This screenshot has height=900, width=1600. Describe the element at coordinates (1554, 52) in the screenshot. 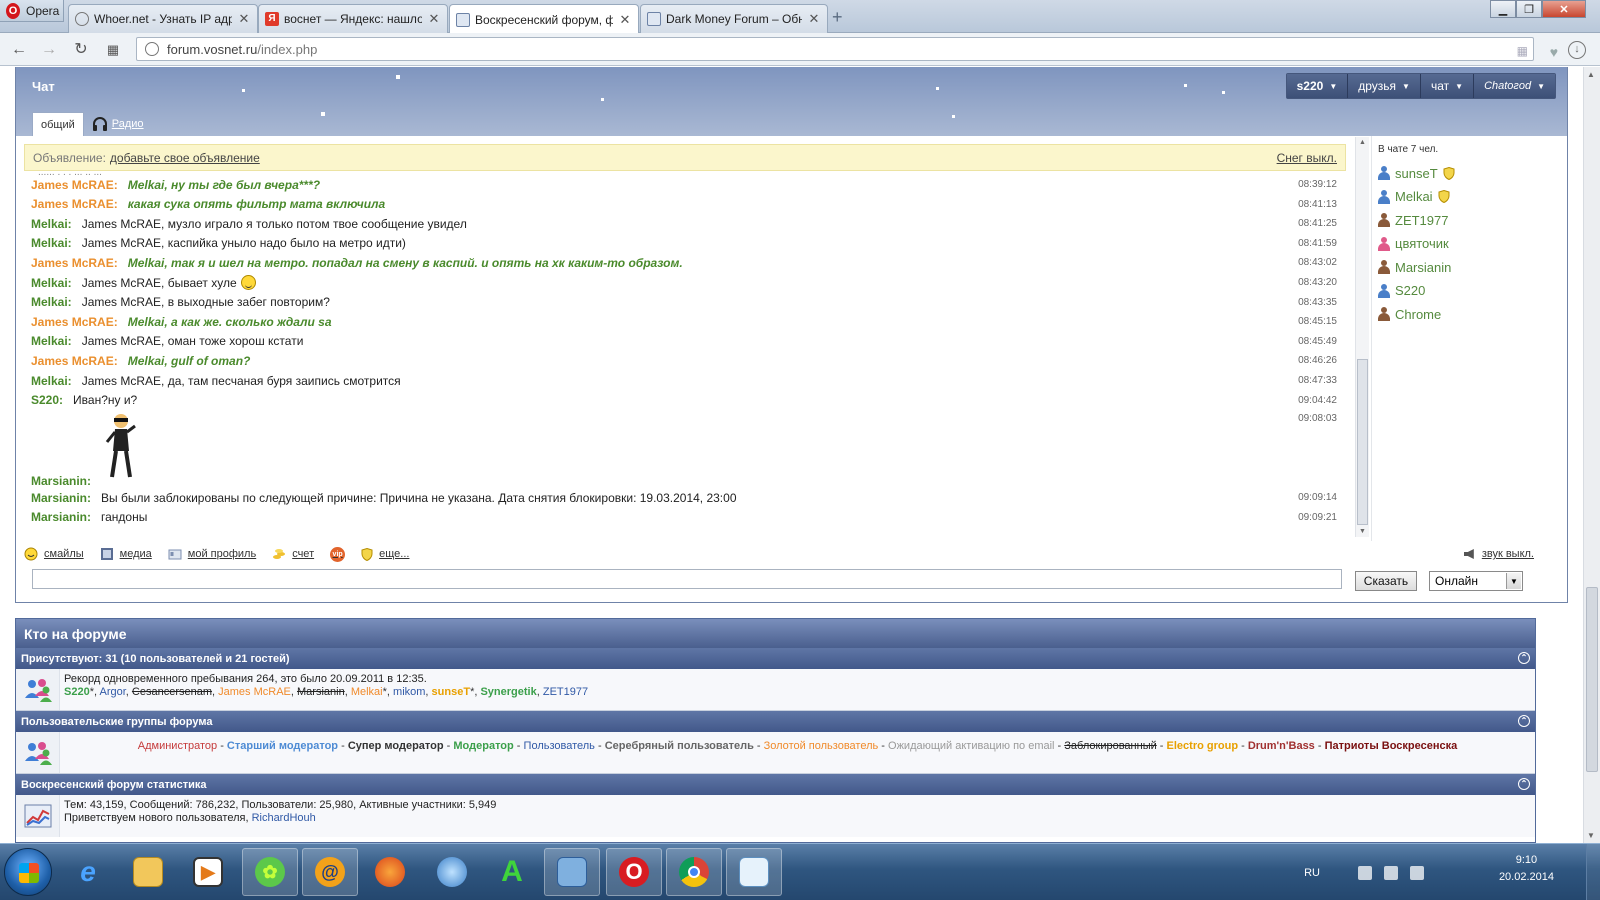

I see `heart-icon: ♥` at that location.